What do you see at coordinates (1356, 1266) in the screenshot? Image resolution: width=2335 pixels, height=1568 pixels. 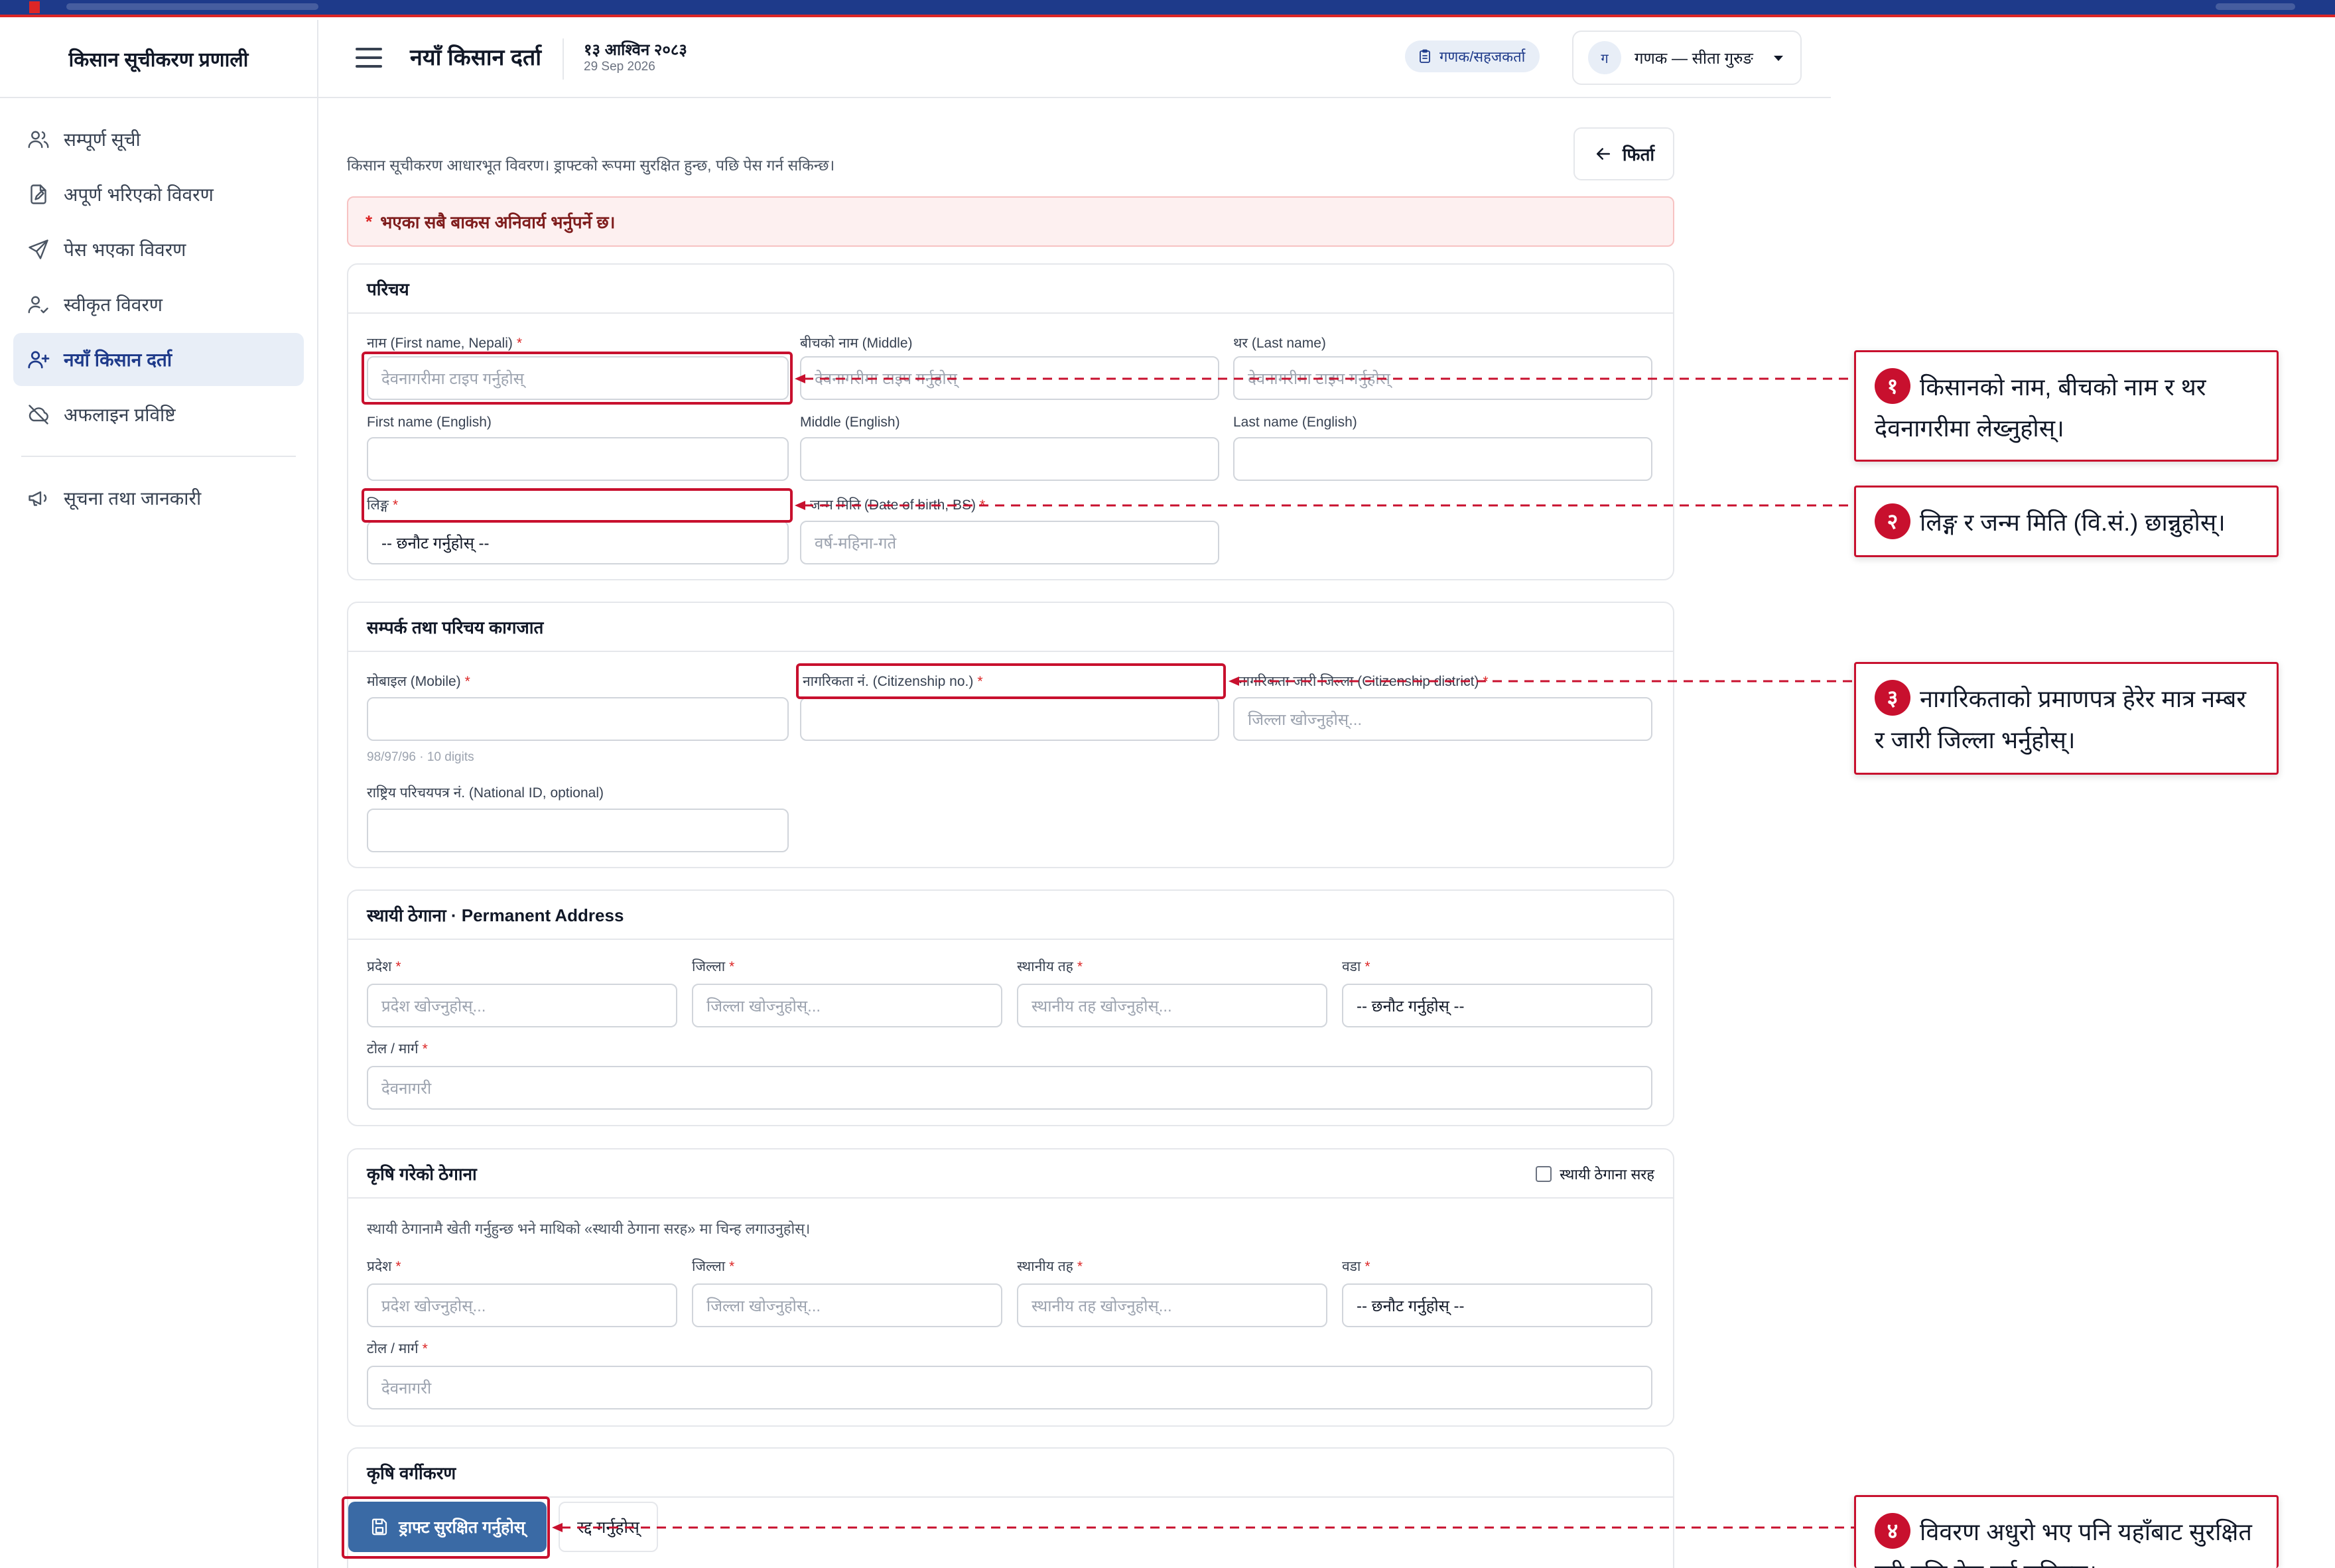 I see `farm-ward-label: वडा *` at bounding box center [1356, 1266].